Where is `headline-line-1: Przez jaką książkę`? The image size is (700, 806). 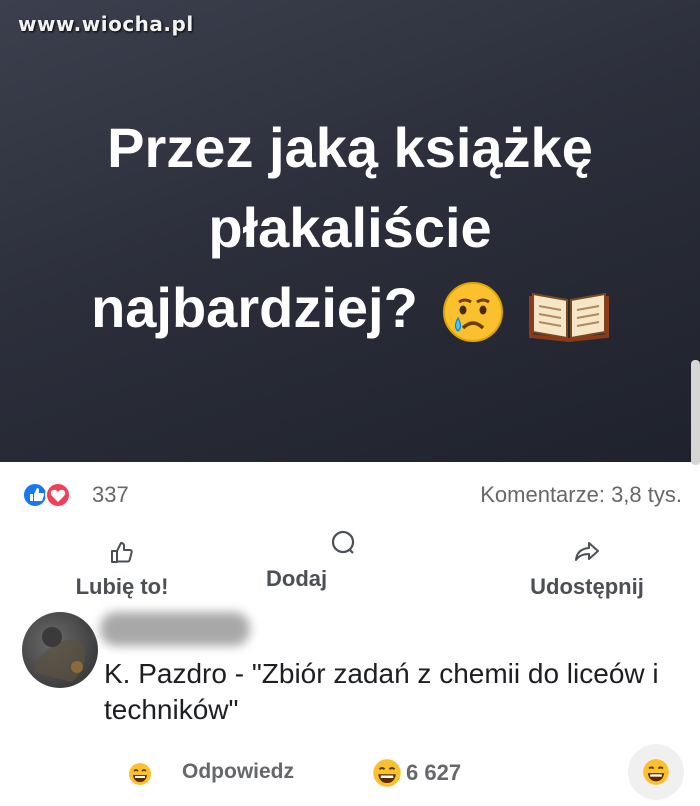 headline-line-1: Przez jaką książkę is located at coordinates (350, 147).